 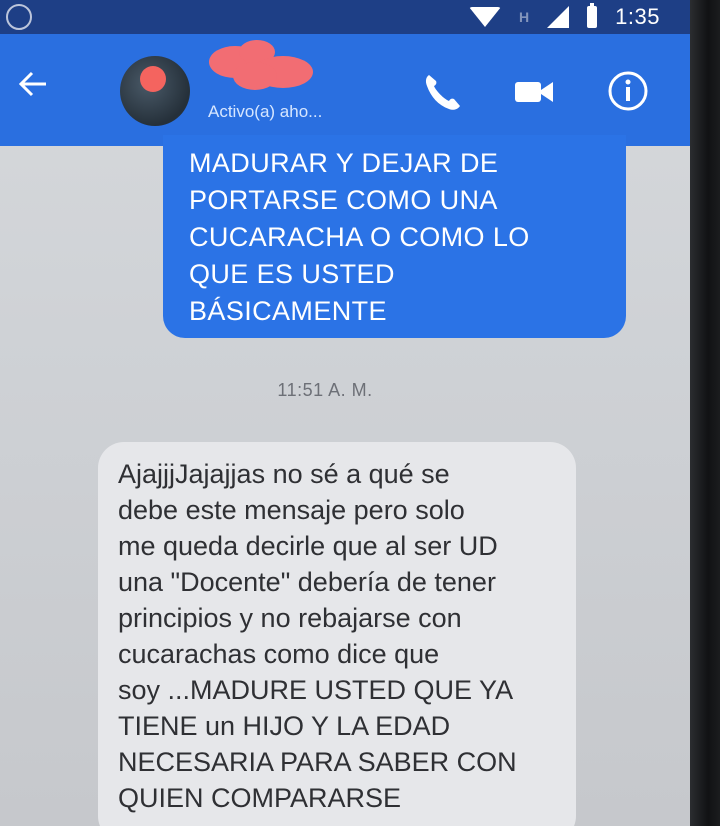 I want to click on battery-icon, so click(x=592, y=15).